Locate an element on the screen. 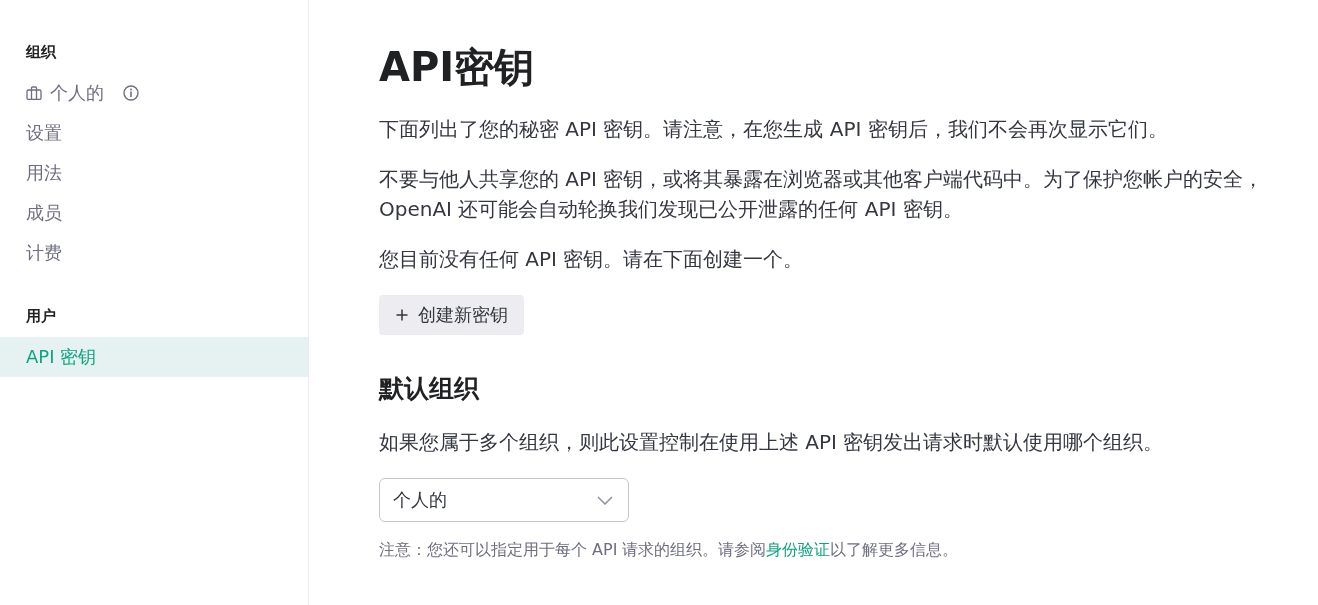 This screenshot has width=1318, height=605. sidebar-item: 用法 is located at coordinates (154, 173).